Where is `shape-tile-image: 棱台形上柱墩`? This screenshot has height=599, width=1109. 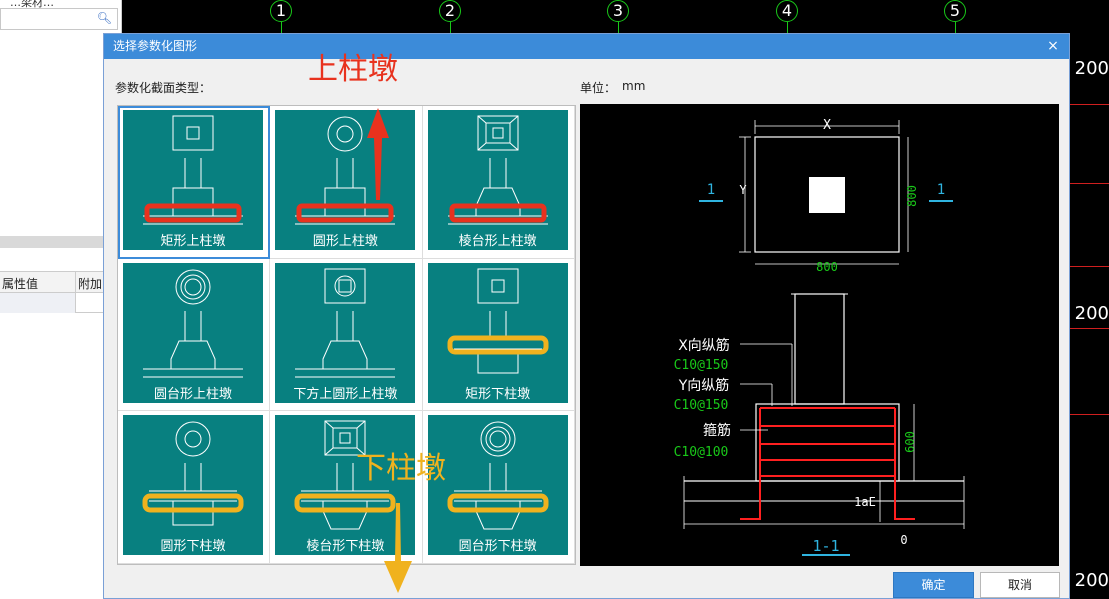
shape-tile-image: 棱台形上柱墩 is located at coordinates (497, 180).